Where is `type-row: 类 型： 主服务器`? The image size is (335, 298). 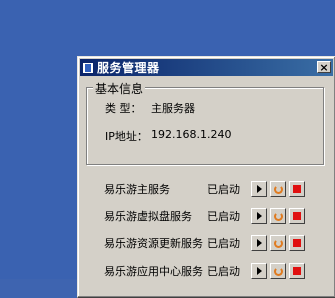
type-row: 类 型： 主服务器 is located at coordinates (150, 108).